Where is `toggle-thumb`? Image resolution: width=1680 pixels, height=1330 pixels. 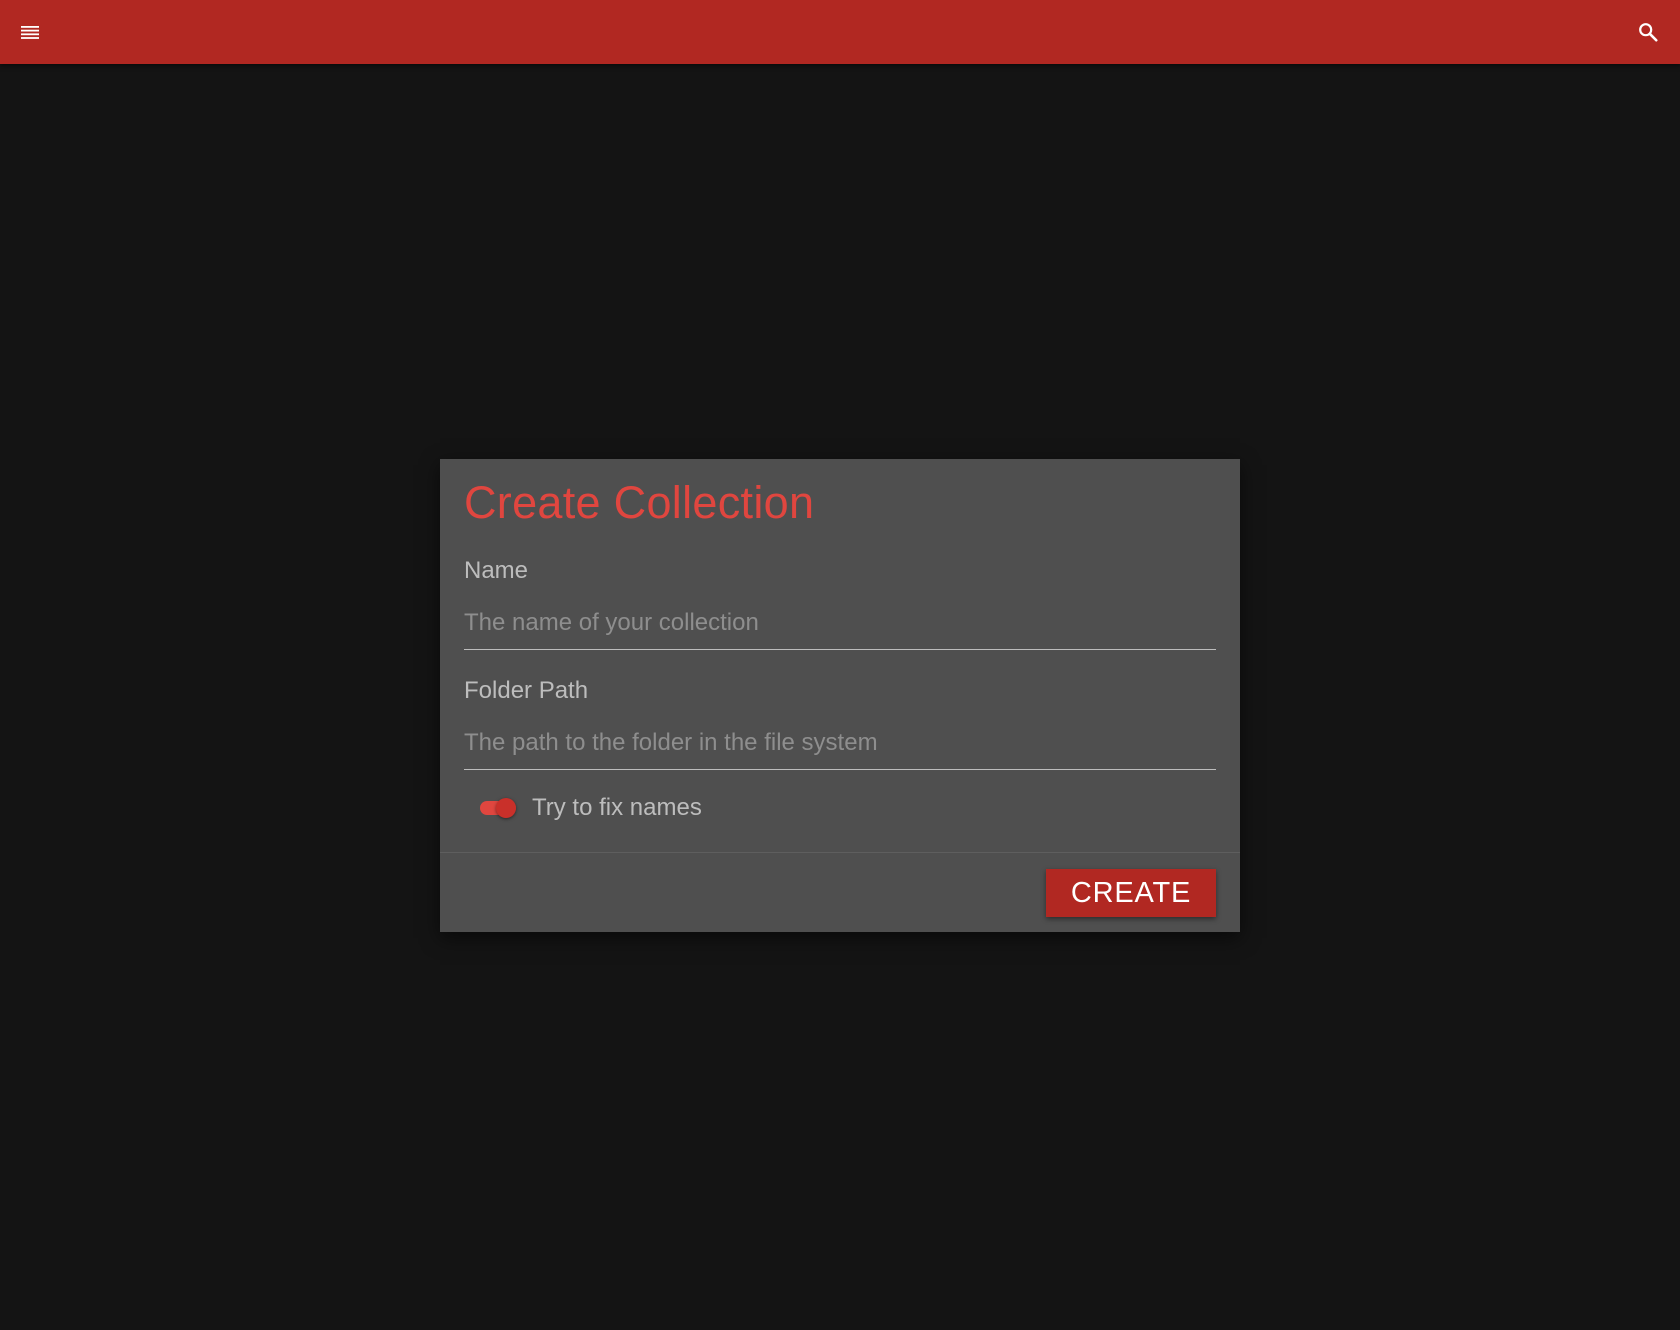 toggle-thumb is located at coordinates (506, 808).